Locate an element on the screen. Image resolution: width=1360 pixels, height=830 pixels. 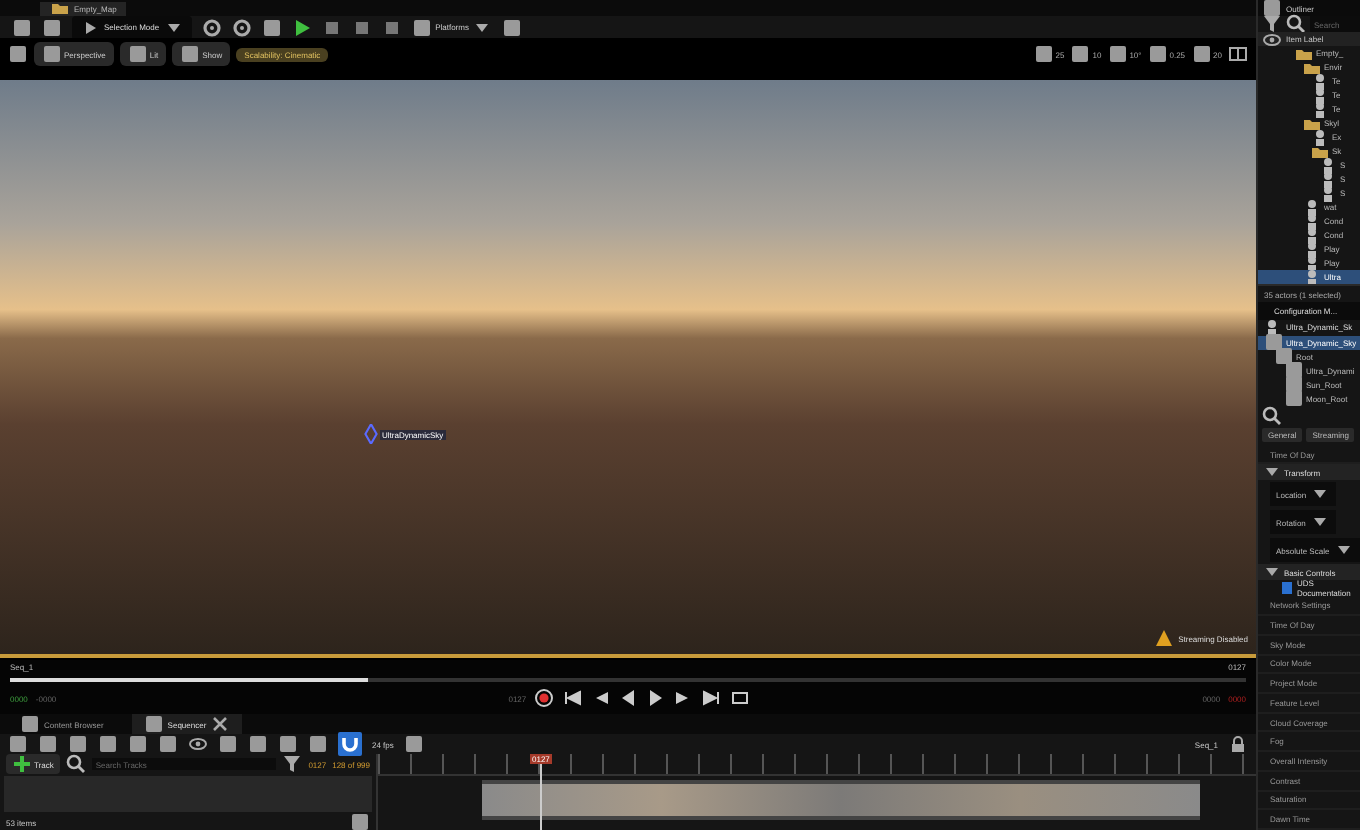
warning-icon is located at coordinates (1164, 638).